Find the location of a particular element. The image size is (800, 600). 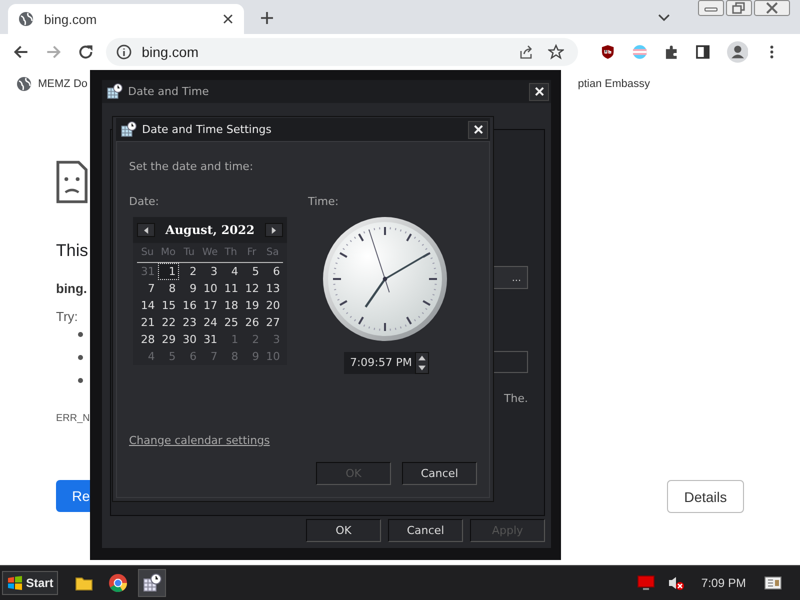

time-spinner is located at coordinates (422, 363).